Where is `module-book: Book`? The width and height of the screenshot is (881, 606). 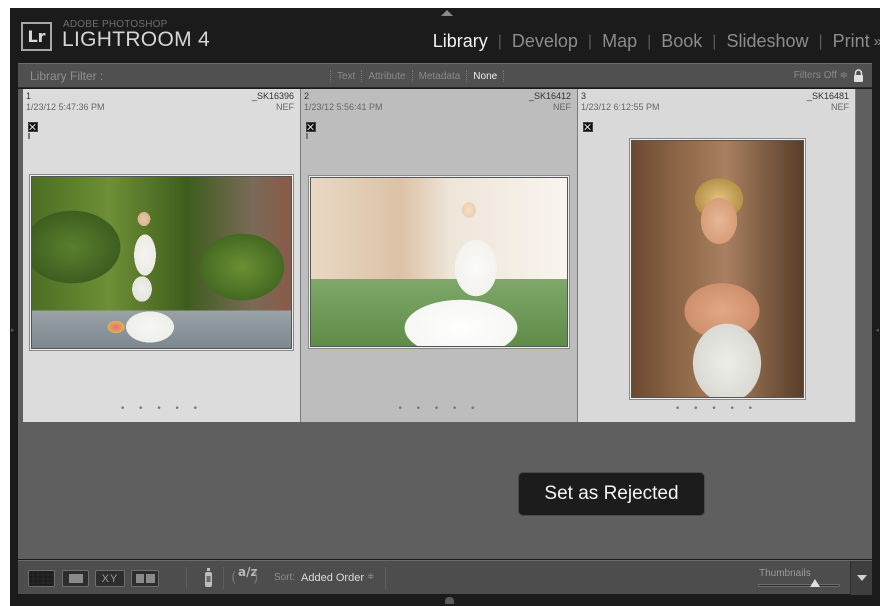
module-book: Book is located at coordinates (681, 41).